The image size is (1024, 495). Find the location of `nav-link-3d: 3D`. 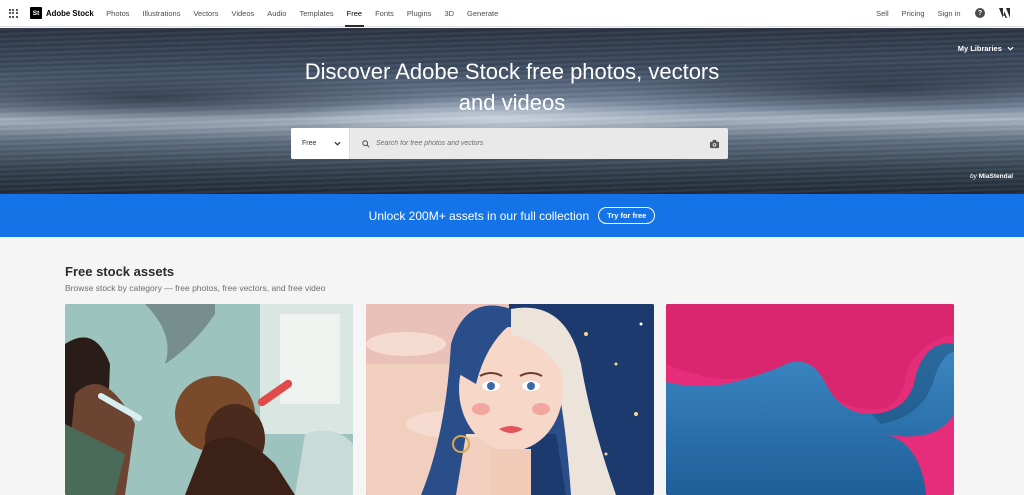

nav-link-3d: 3D is located at coordinates (449, 13).